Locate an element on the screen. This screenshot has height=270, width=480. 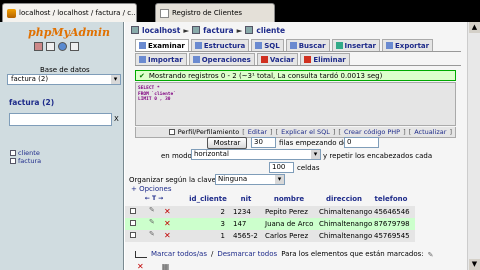
server-icon is located at coordinates (135, 30).